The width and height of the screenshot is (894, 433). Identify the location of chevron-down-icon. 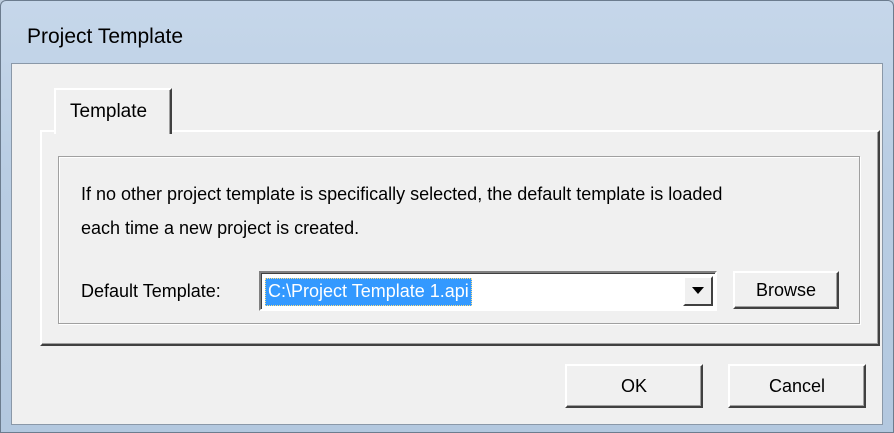
(698, 291).